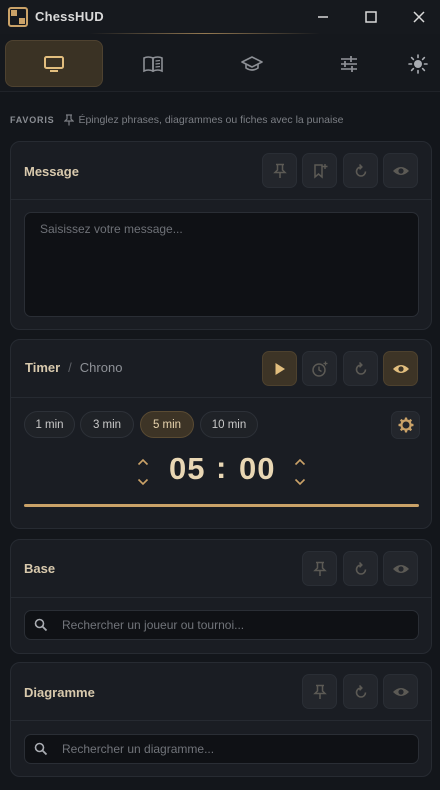 The image size is (440, 790). I want to click on gear-icon, so click(405, 425).